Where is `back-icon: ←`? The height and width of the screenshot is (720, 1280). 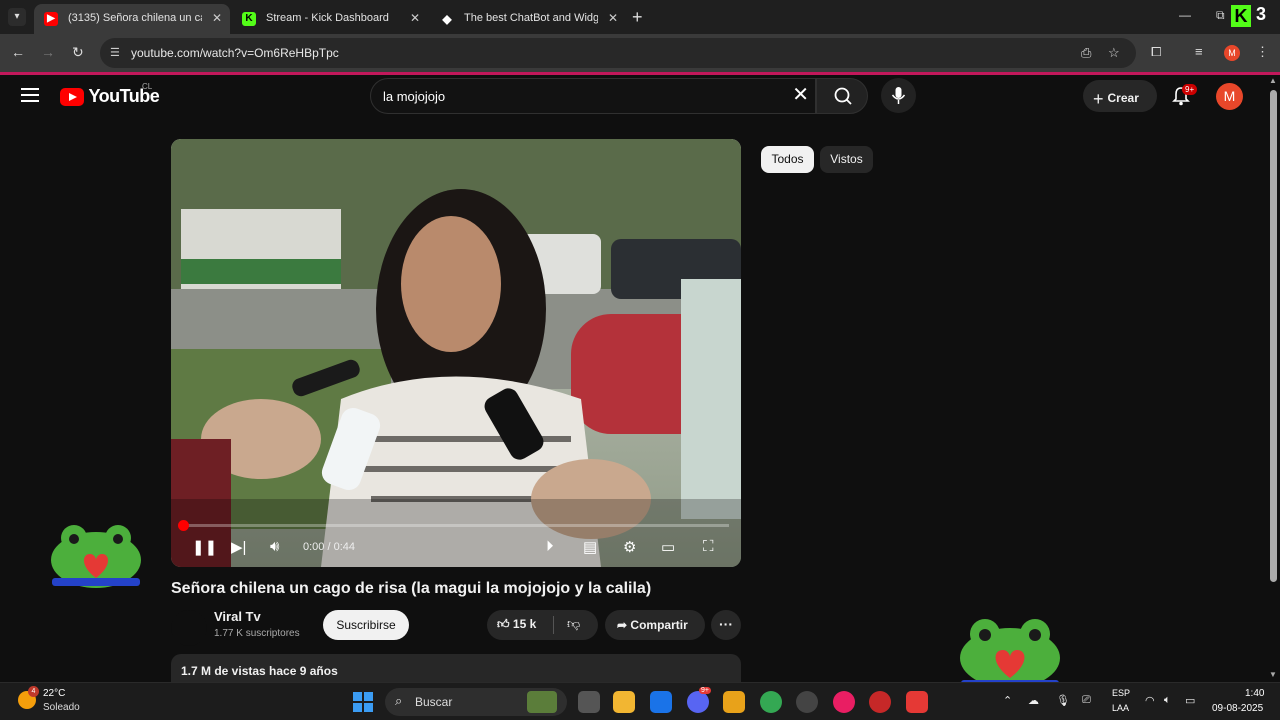
back-icon: ← is located at coordinates (18, 52).